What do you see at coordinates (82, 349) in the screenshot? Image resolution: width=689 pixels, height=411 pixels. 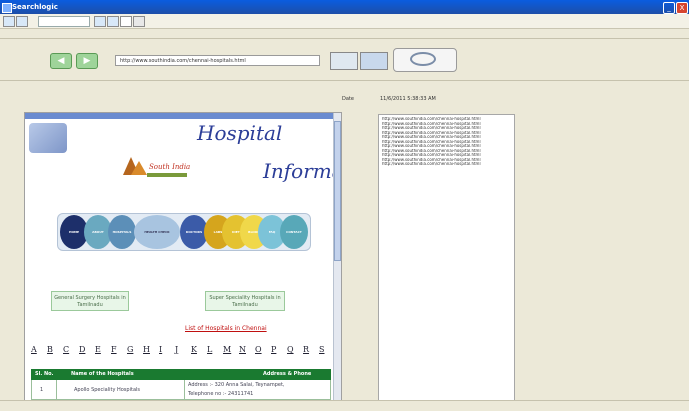 I see `alphabet-link: D` at bounding box center [82, 349].